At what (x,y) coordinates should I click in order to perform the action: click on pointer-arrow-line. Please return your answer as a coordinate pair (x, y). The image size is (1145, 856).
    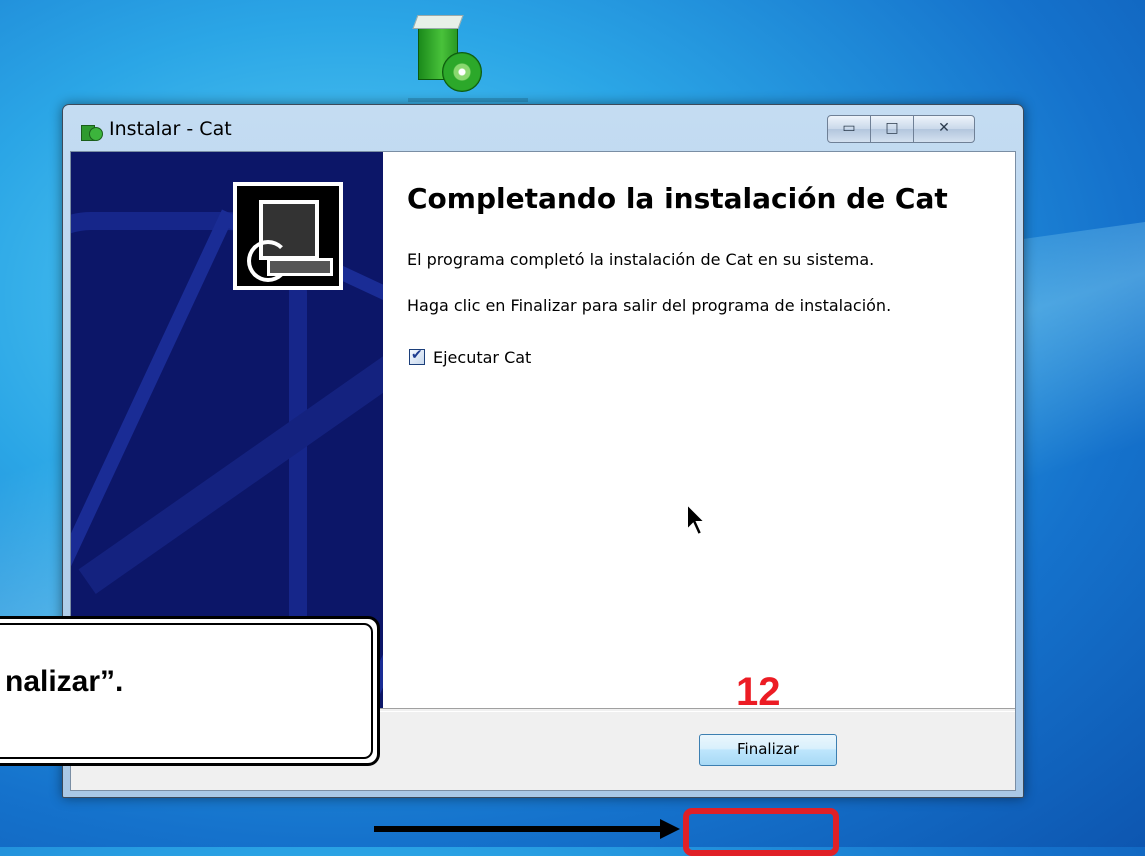
    Looking at the image, I should click on (519, 829).